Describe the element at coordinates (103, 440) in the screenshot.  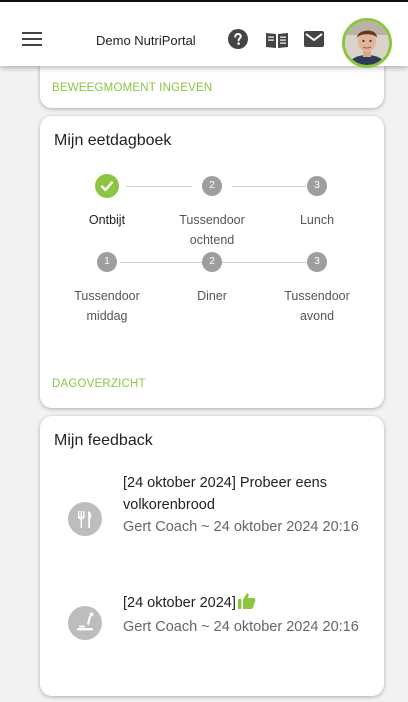
I see `feedback-title: Mijn feedback` at that location.